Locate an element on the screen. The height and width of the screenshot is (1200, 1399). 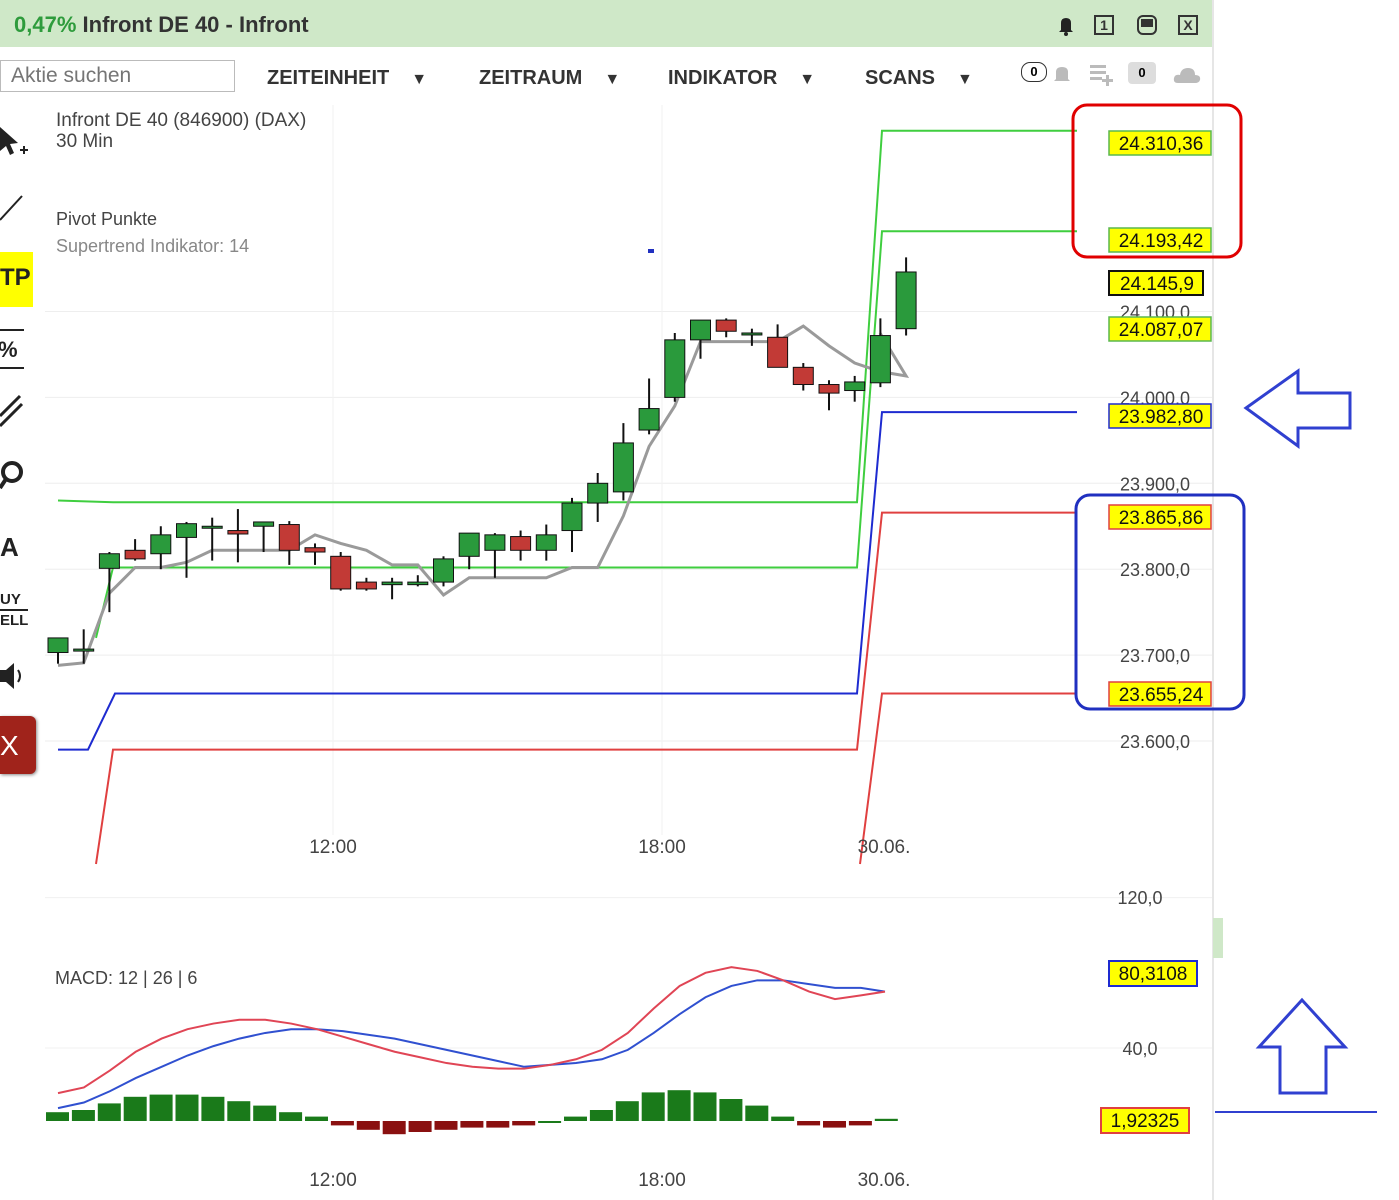
zoom-icon is located at coordinates (13, 475).